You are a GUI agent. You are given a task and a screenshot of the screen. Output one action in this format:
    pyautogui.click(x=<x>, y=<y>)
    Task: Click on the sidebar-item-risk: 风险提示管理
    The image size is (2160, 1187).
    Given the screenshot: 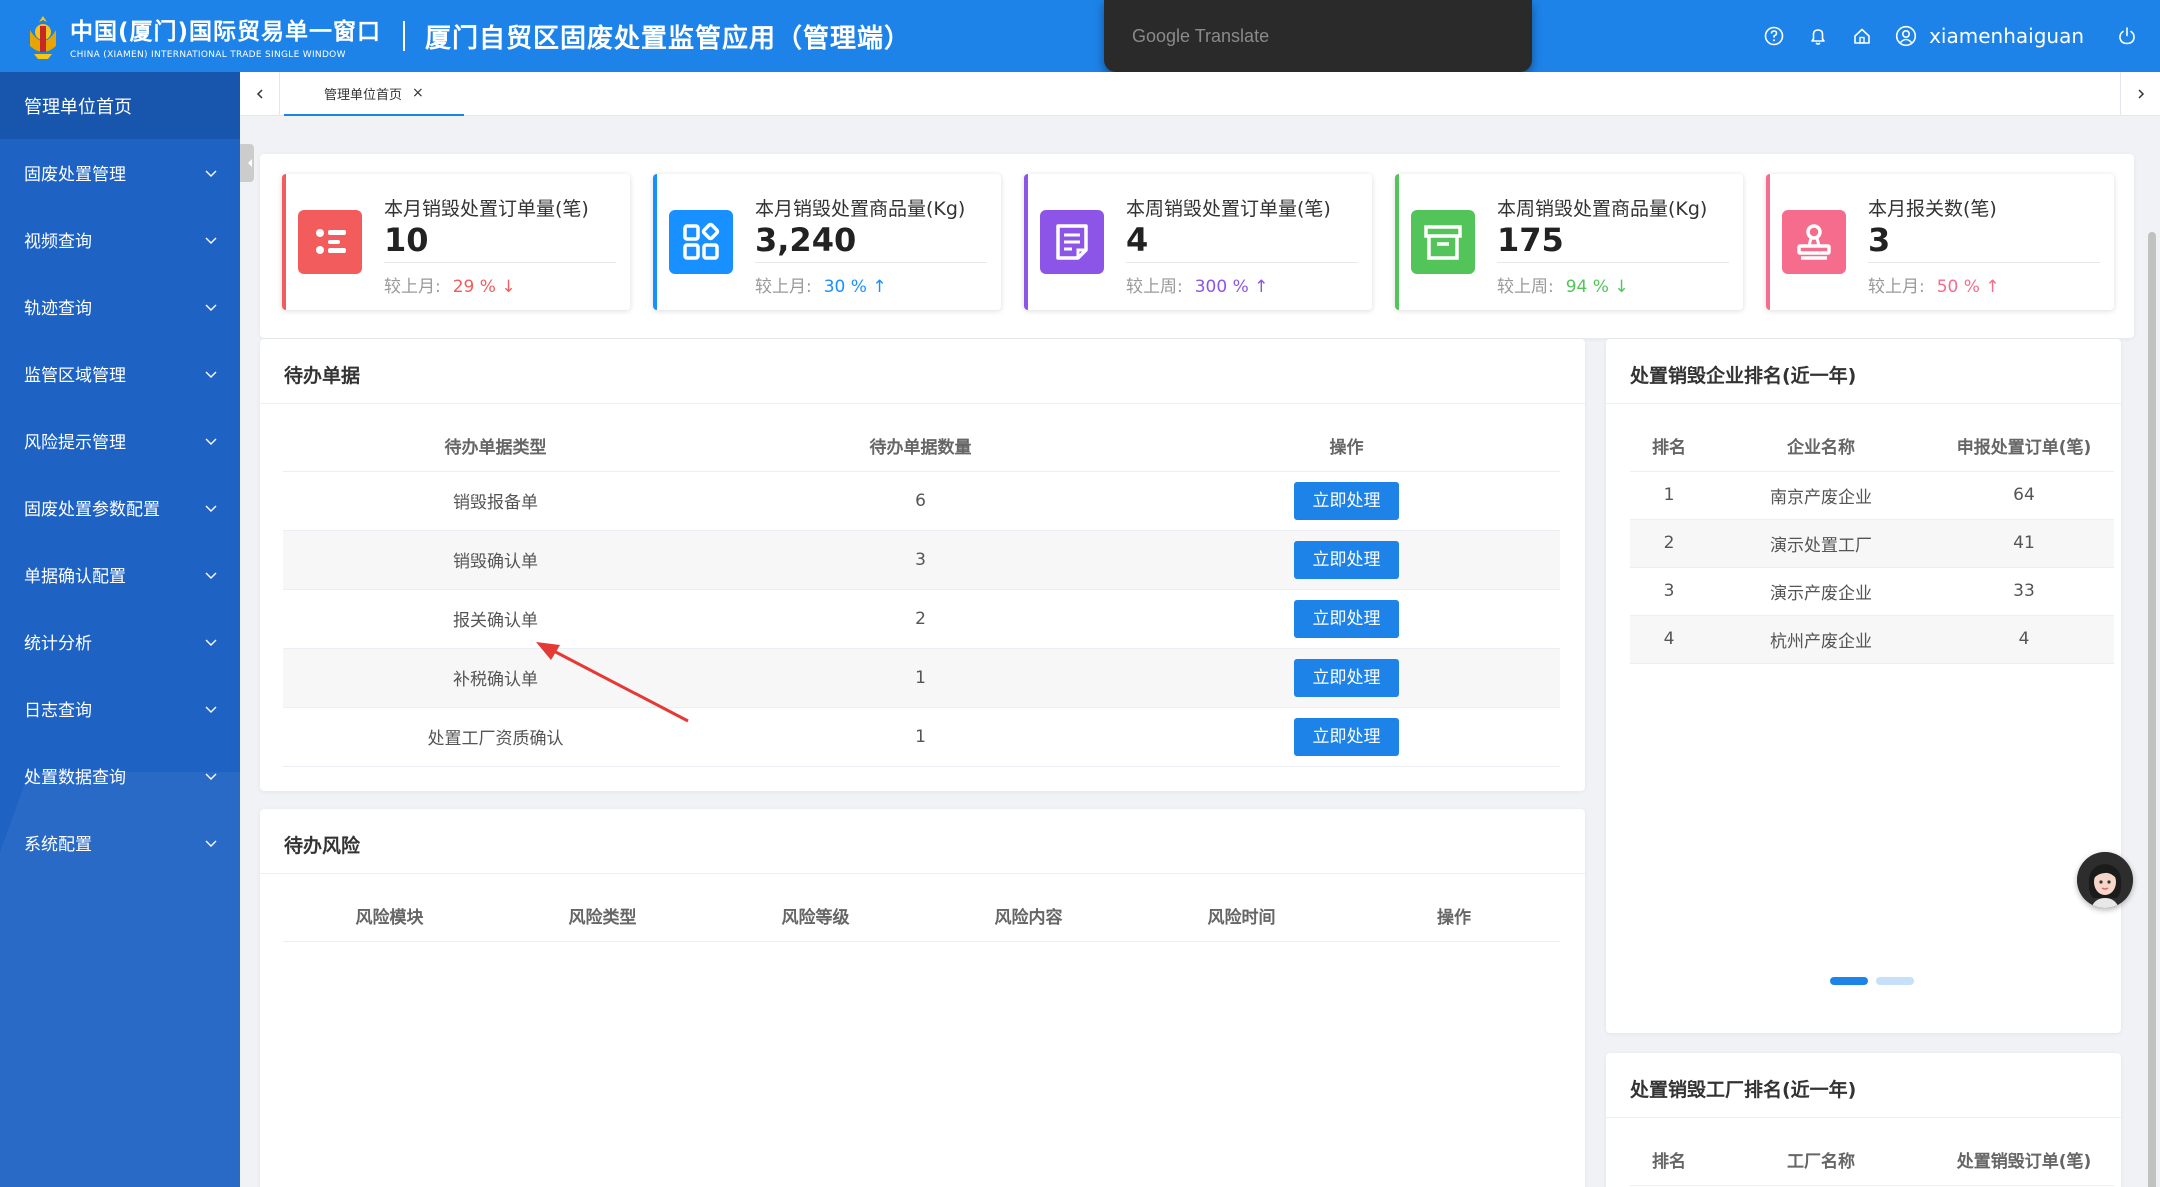 What is the action you would take?
    pyautogui.click(x=120, y=440)
    